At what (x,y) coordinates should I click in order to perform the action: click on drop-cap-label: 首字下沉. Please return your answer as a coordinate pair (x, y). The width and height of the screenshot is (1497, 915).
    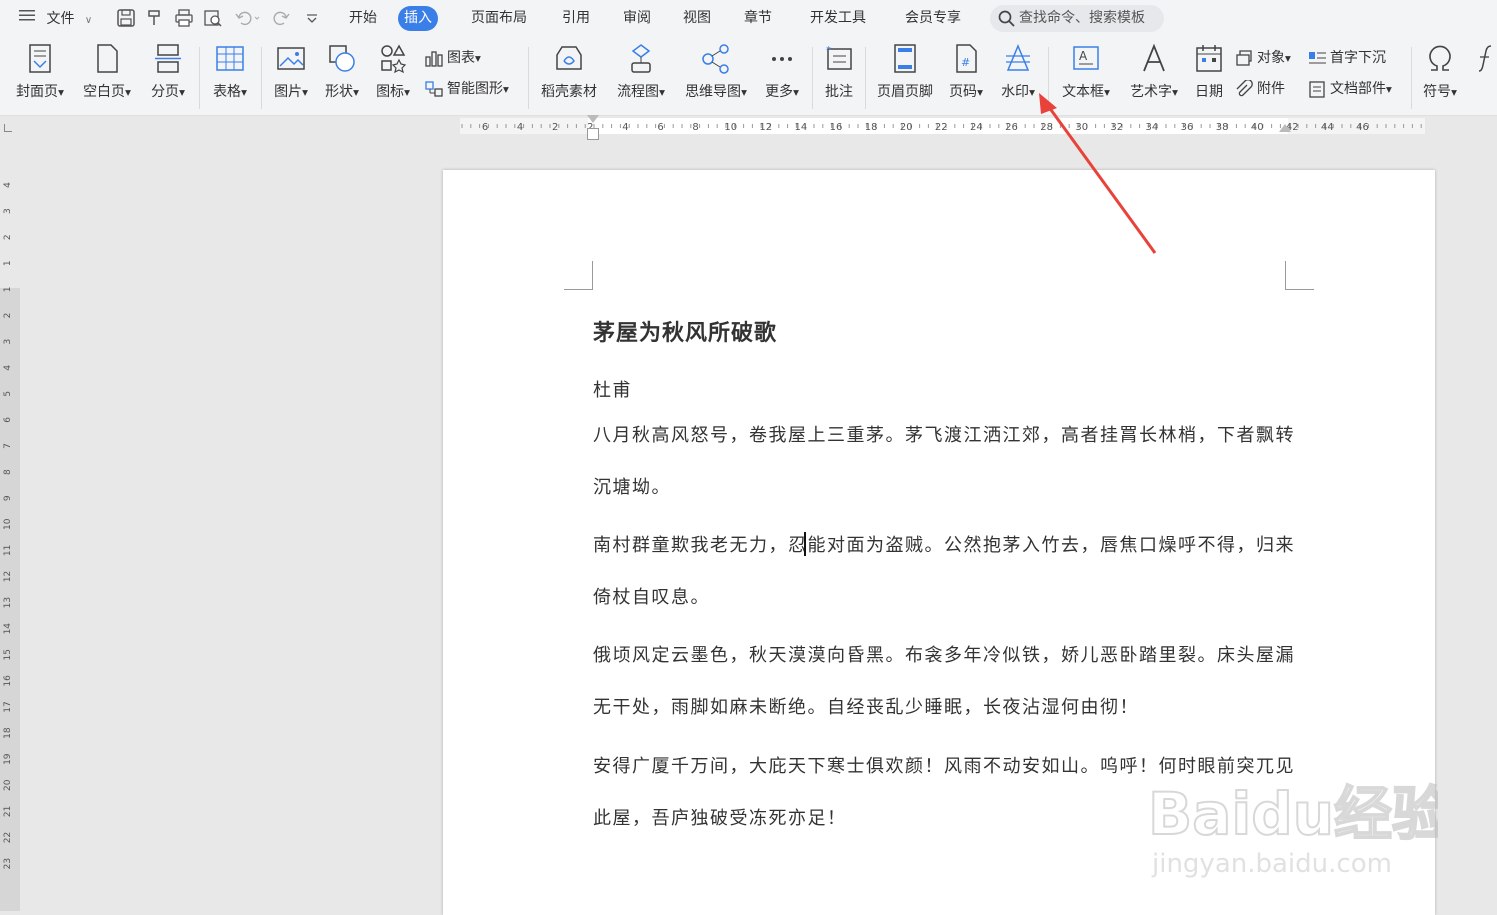
    Looking at the image, I should click on (1358, 58).